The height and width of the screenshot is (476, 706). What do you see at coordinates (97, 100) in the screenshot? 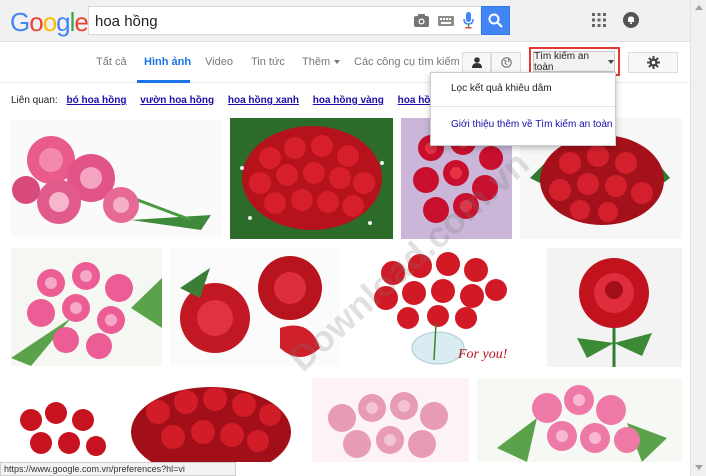
I see `related-link: bó hoa hồng` at bounding box center [97, 100].